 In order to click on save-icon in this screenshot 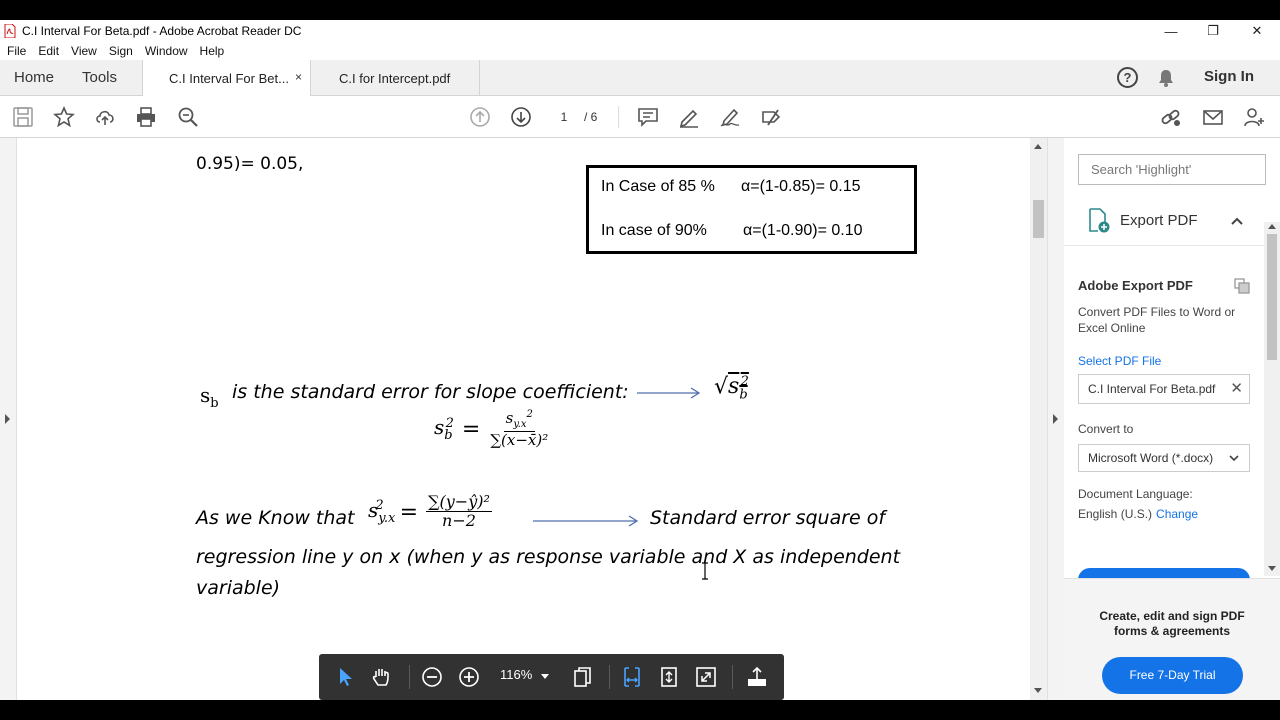, I will do `click(23, 117)`.